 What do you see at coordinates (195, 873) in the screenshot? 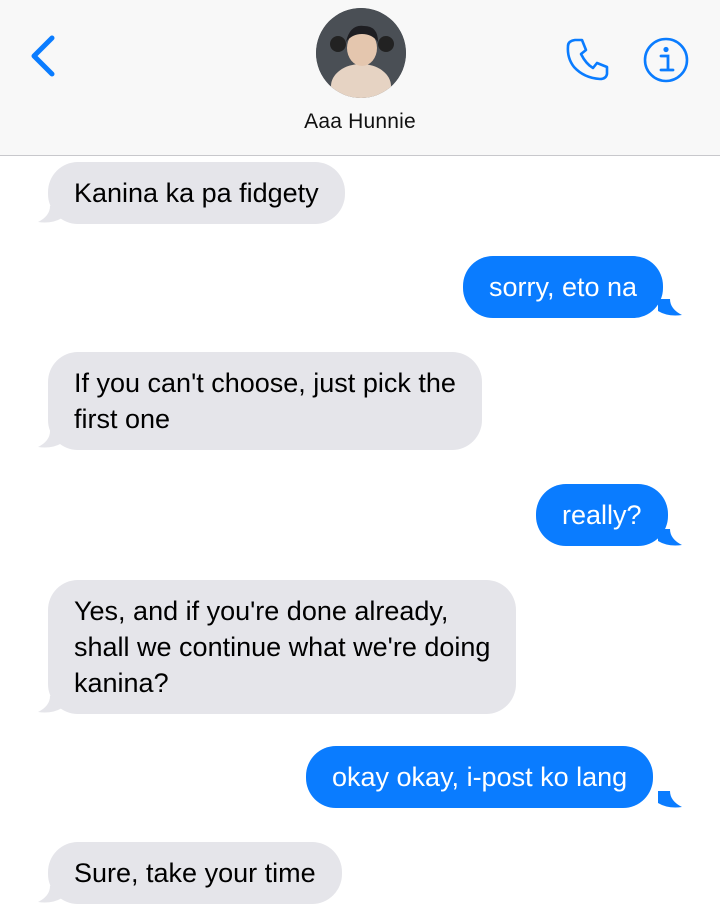
I see `message-bubble: Sure, take your time` at bounding box center [195, 873].